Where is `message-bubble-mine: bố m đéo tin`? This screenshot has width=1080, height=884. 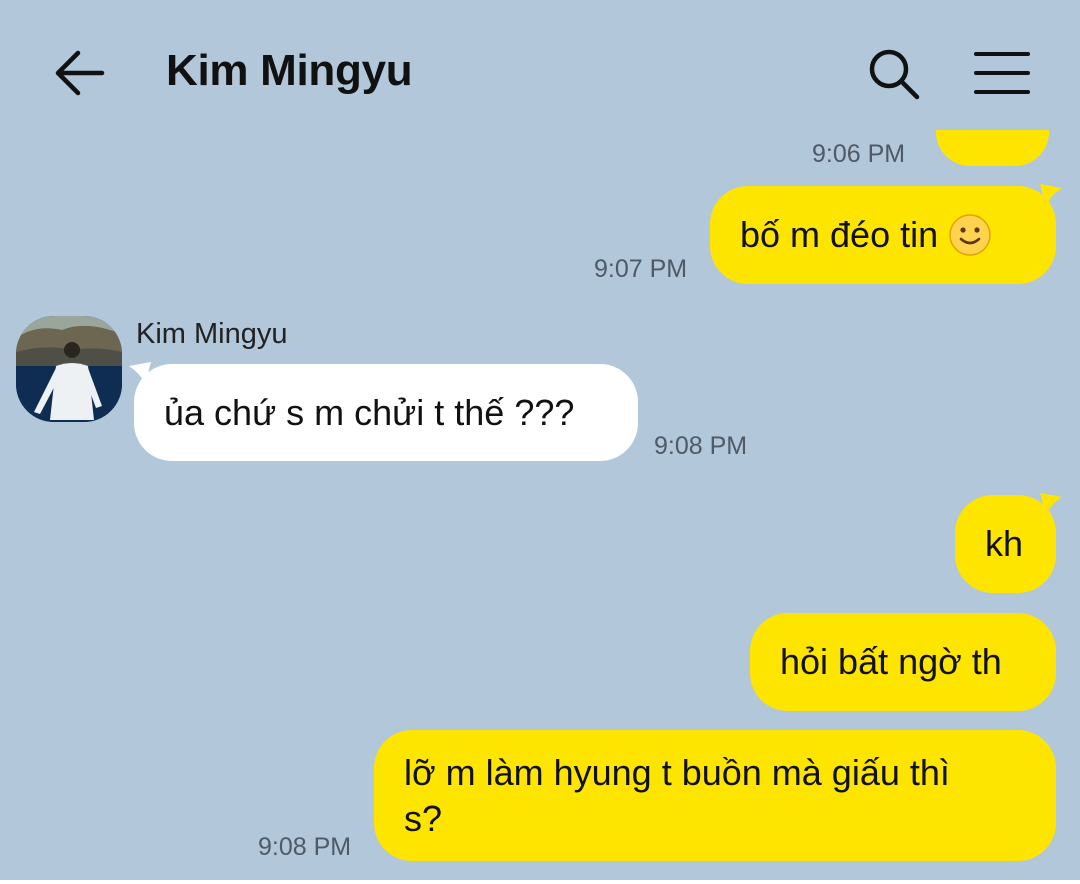 message-bubble-mine: bố m đéo tin is located at coordinates (883, 235).